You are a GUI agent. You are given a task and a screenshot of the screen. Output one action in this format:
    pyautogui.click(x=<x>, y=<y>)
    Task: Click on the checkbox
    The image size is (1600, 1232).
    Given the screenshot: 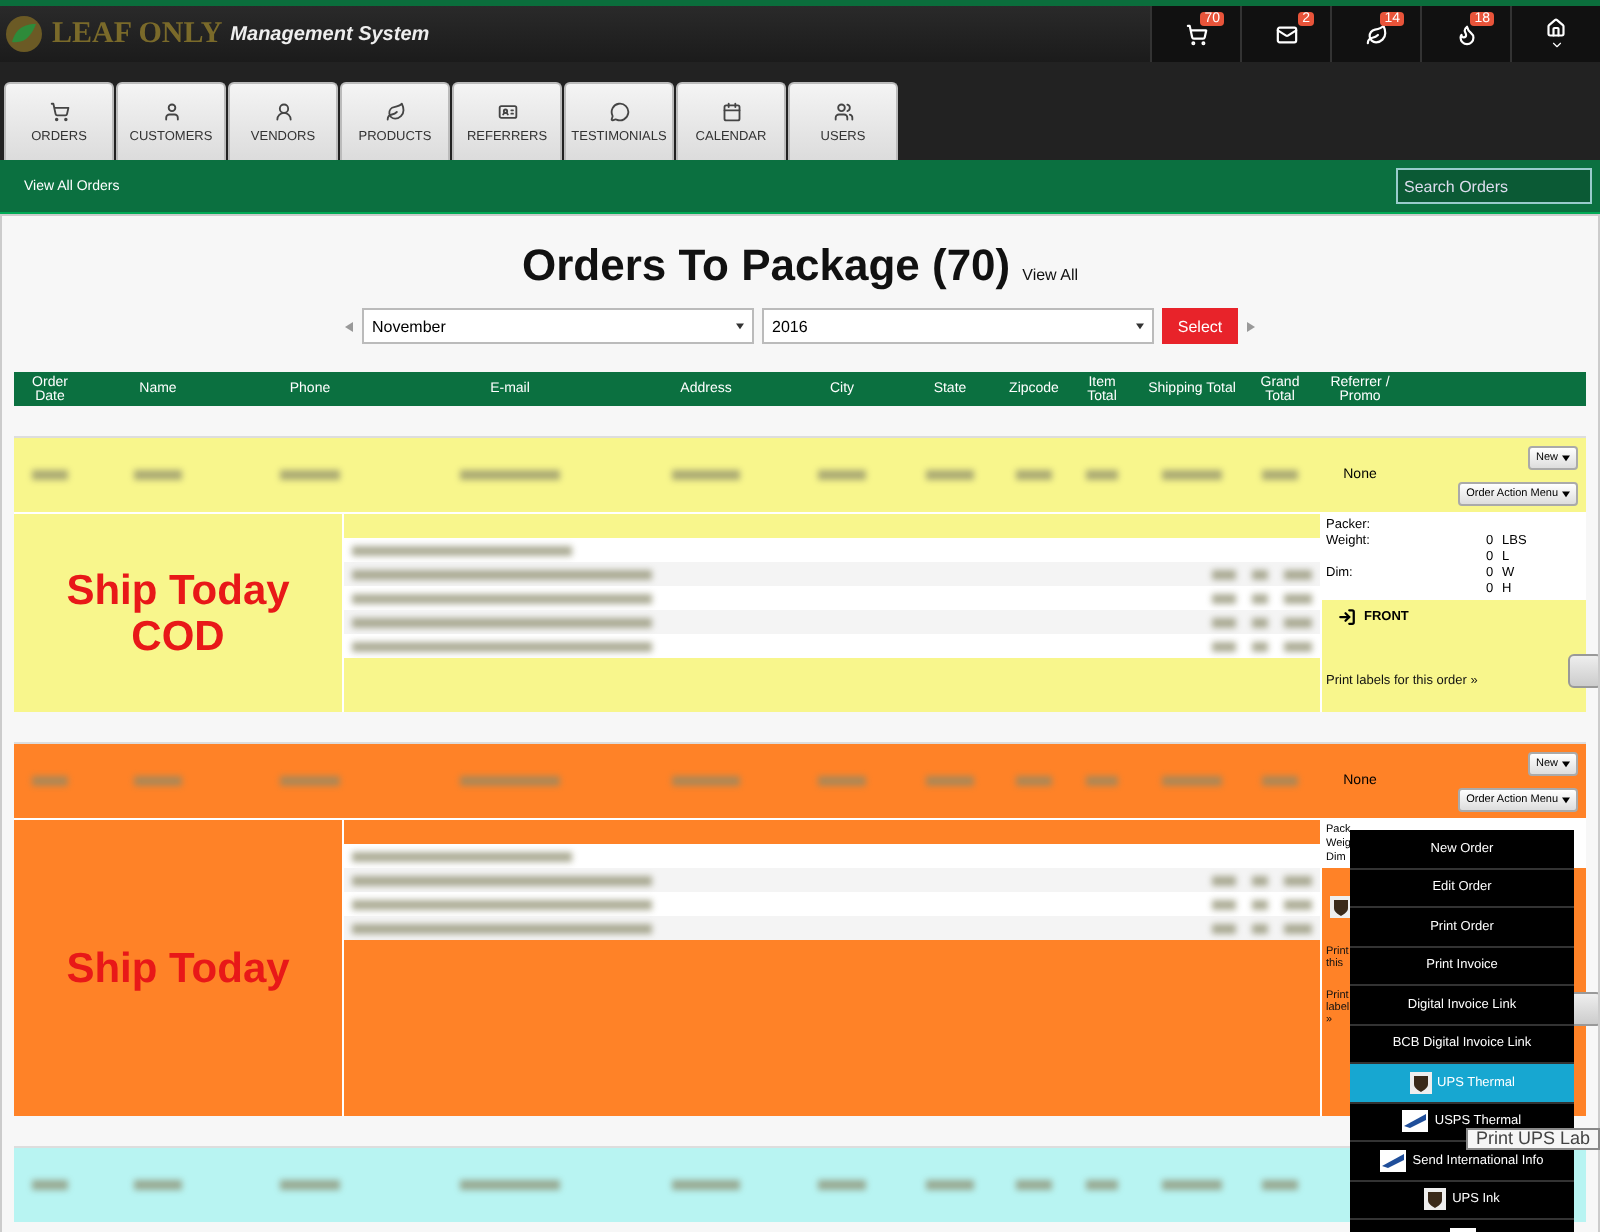 What is the action you would take?
    pyautogui.click(x=1583, y=671)
    